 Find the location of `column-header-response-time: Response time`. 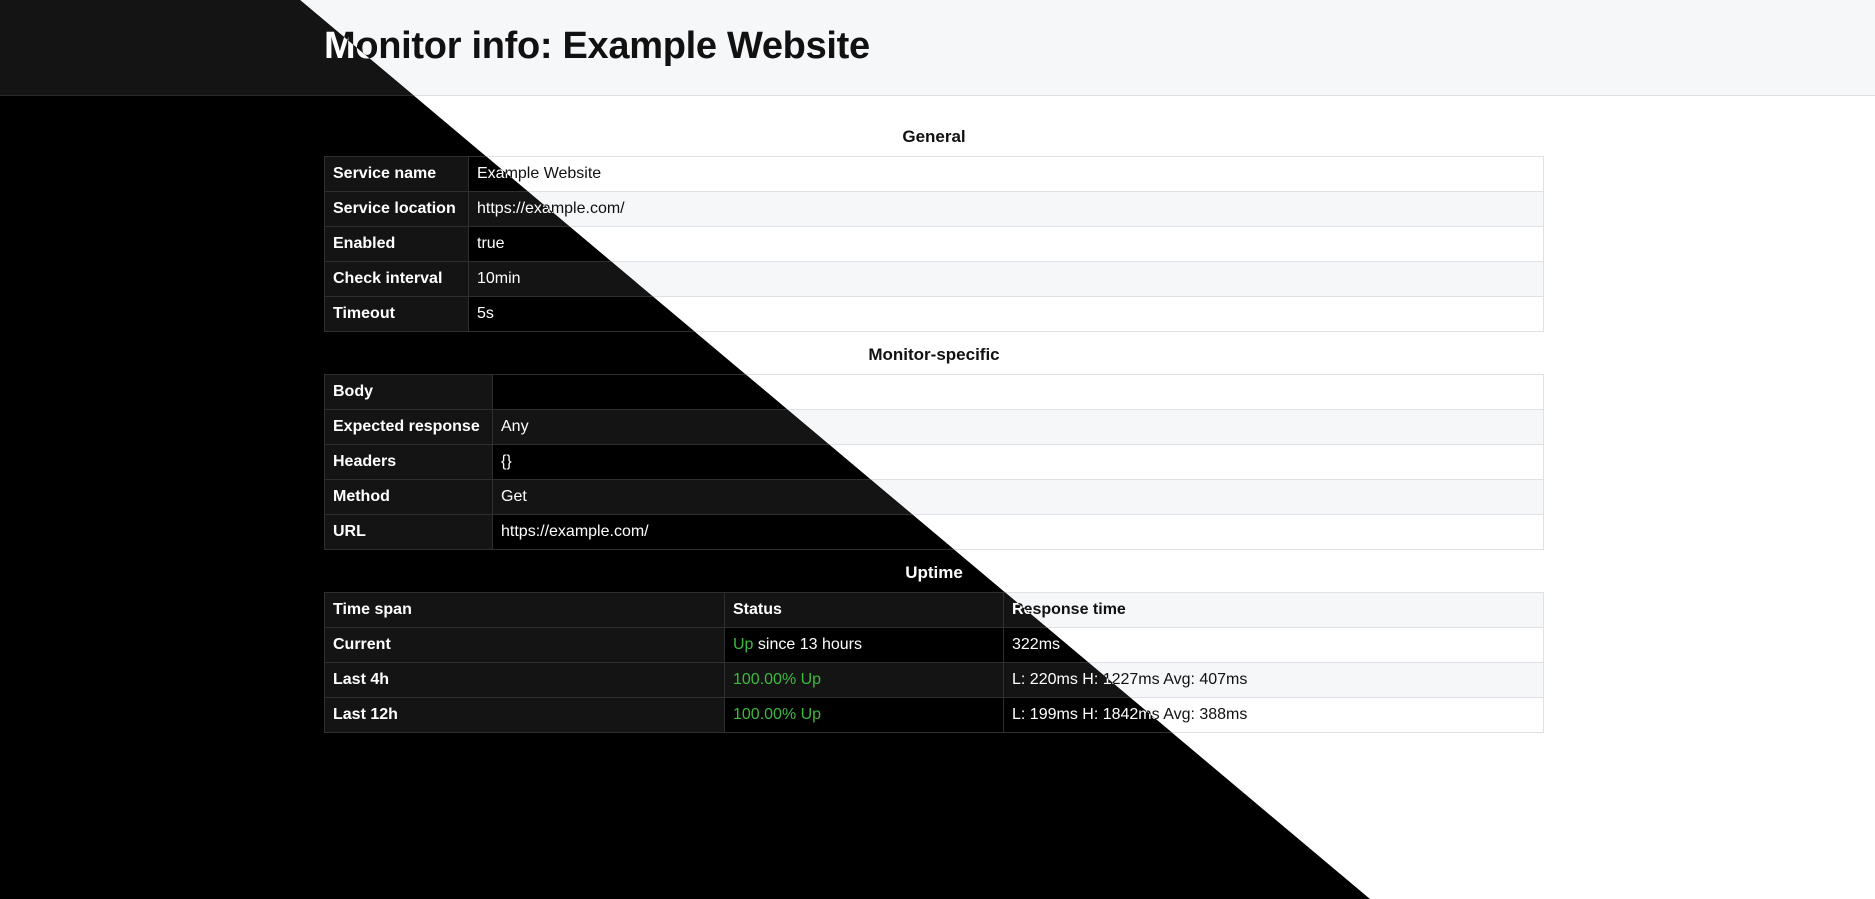

column-header-response-time: Response time is located at coordinates (1273, 610).